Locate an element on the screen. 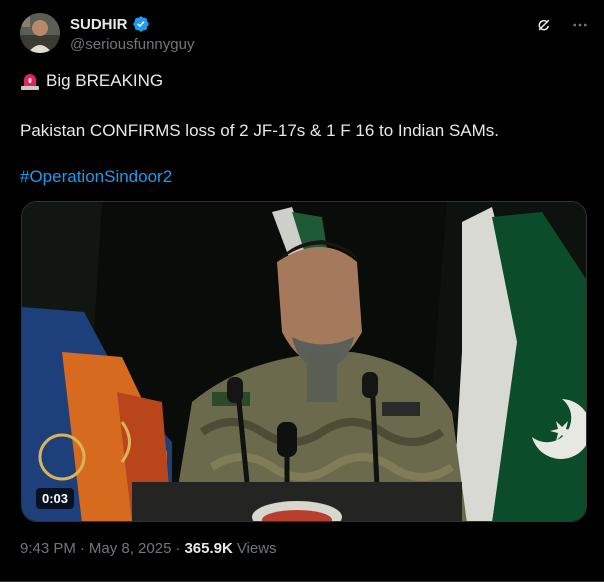  tweet-meta: 9:43 PM · May 8, 2025 · 365.9K Views is located at coordinates (148, 548).